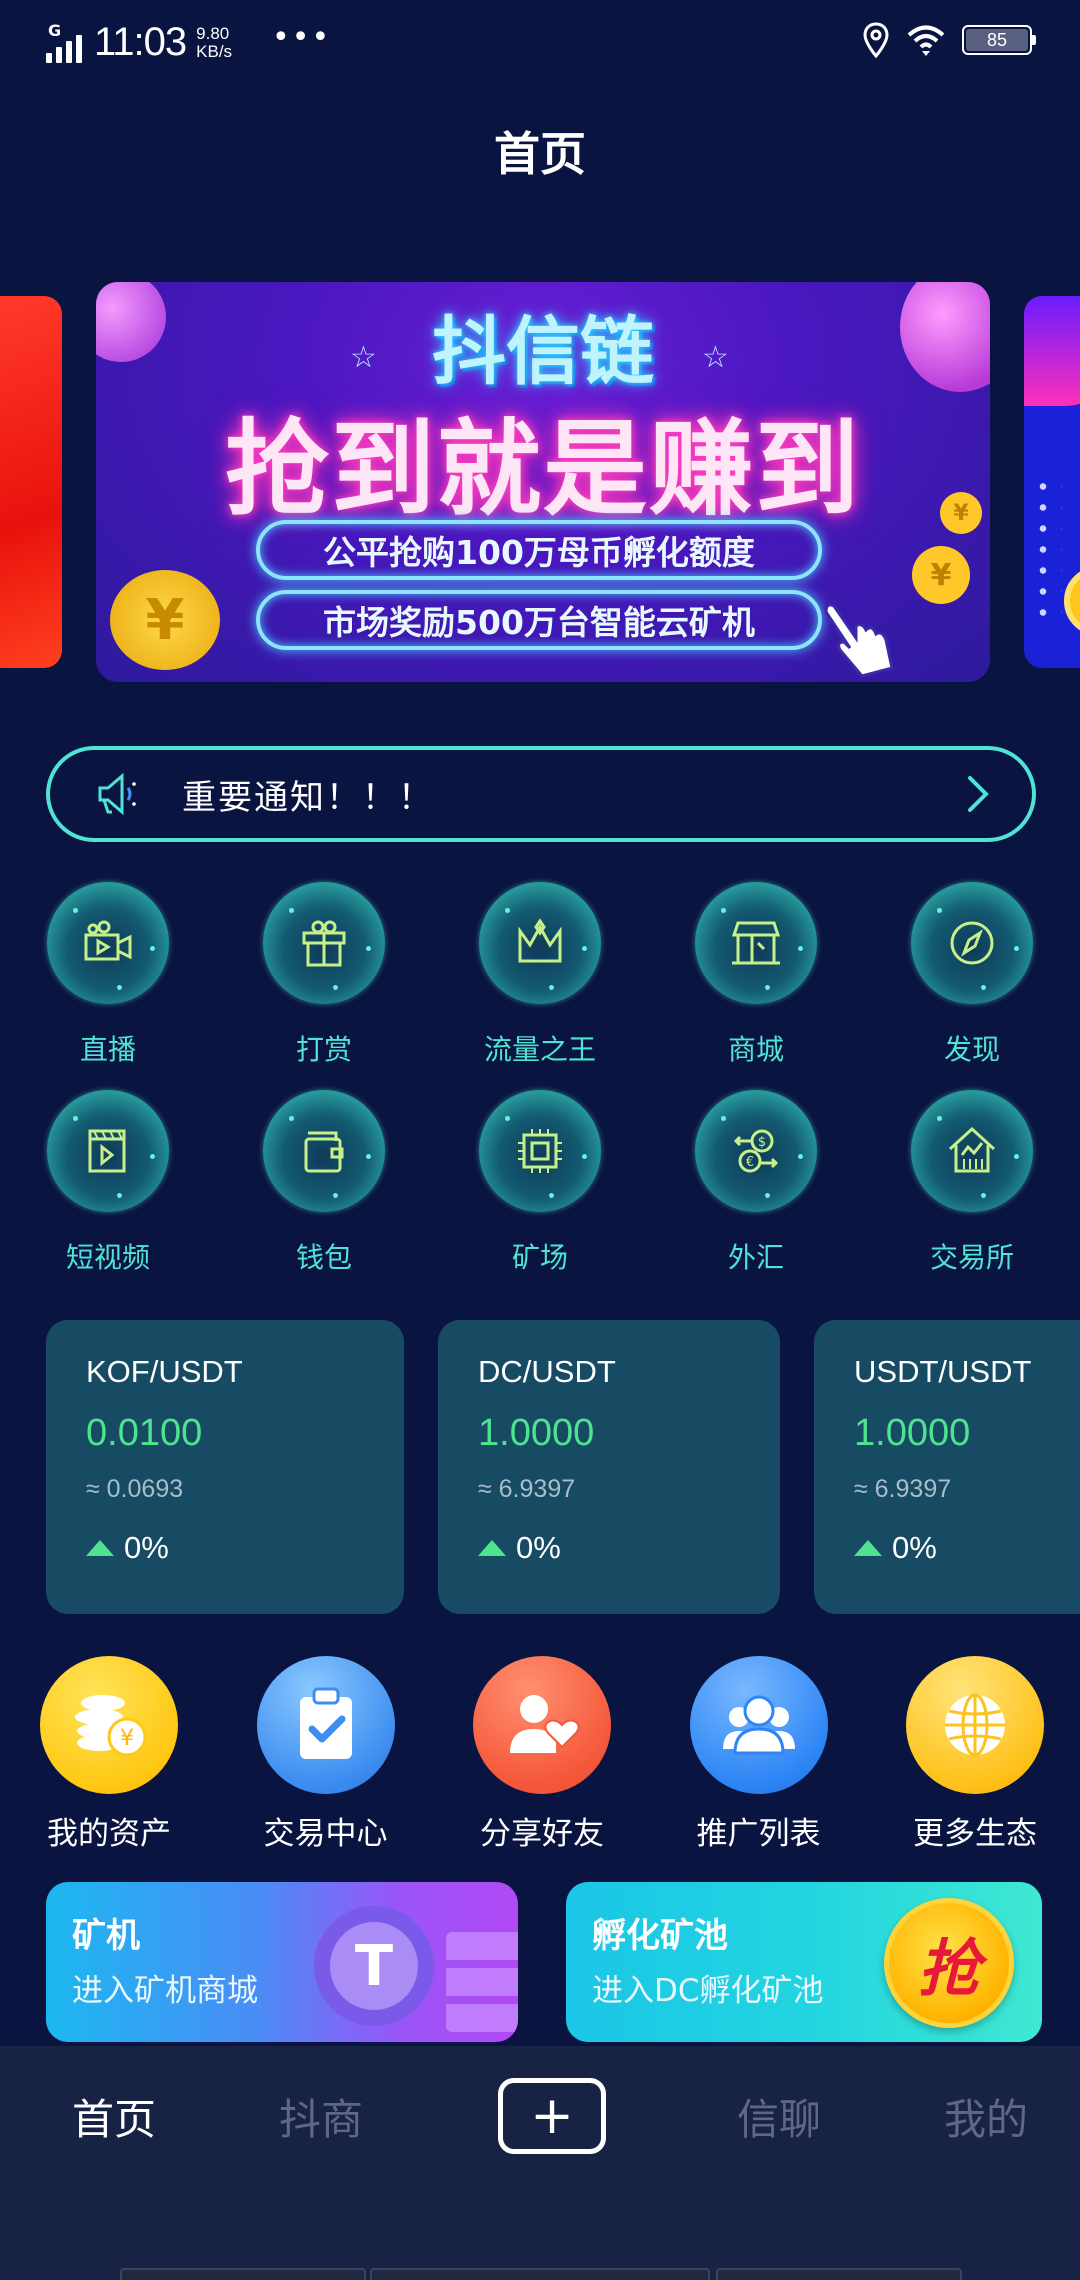 The image size is (1080, 2280). Describe the element at coordinates (539, 620) in the screenshot. I see `banner-line-2: 市场奖励500万台智能云矿机` at that location.